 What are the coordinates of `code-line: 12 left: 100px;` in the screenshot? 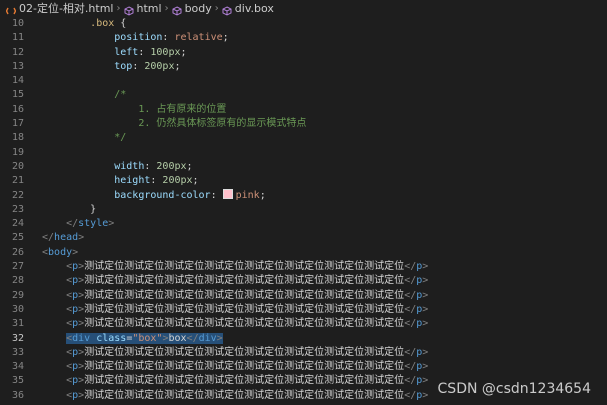 It's located at (303, 53).